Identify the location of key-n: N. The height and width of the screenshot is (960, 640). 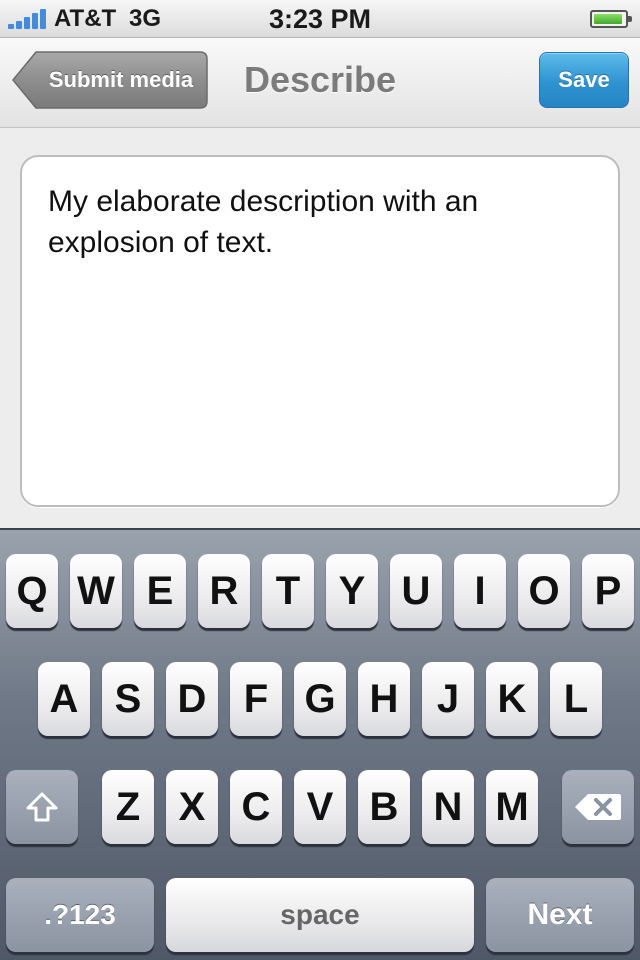
(448, 807).